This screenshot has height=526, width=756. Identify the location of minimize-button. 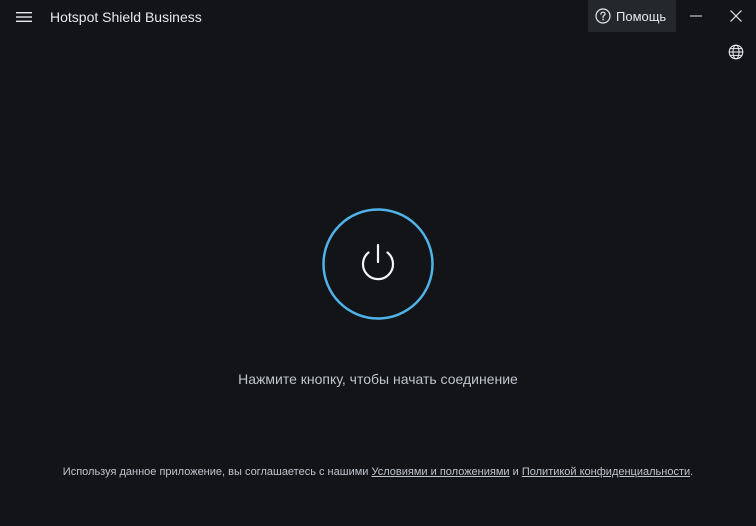
(696, 16).